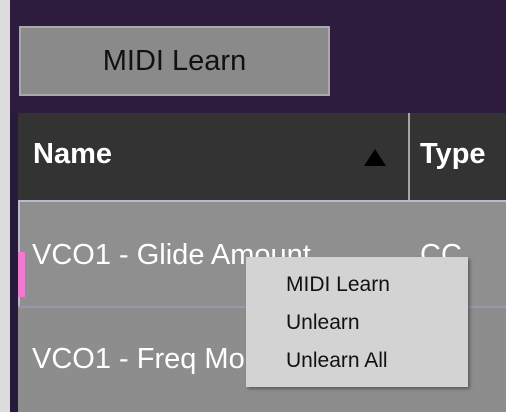  I want to click on menu-item-midi-learn: MIDI Learn, so click(338, 285).